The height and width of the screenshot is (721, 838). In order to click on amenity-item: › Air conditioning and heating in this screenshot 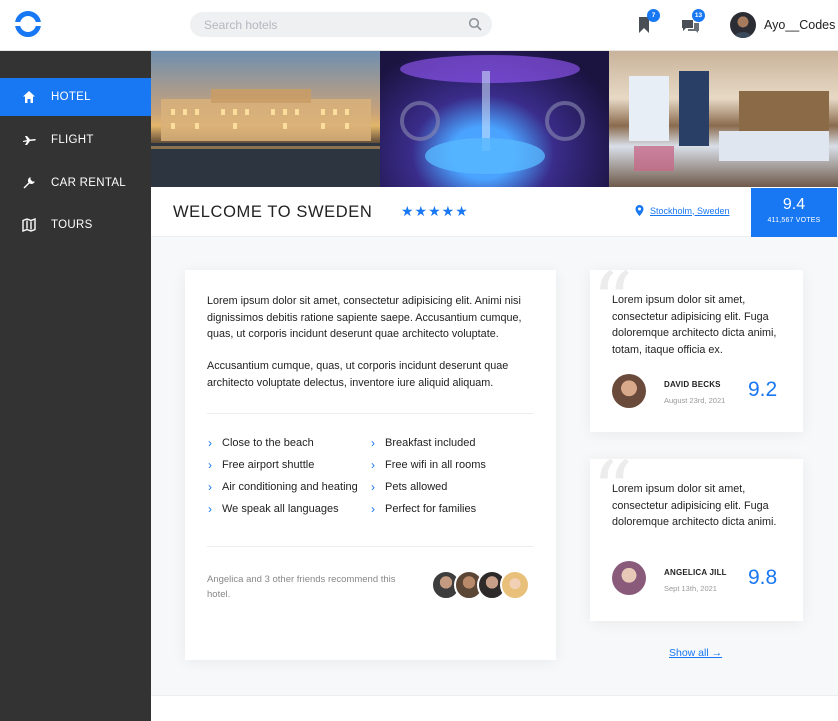, I will do `click(283, 487)`.